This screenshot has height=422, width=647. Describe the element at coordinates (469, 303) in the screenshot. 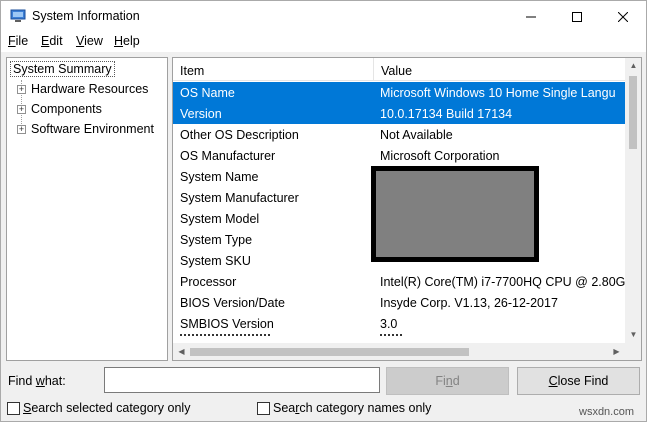

I see `row-value: Insyde Corp. V1.13, 26-12-2017` at that location.